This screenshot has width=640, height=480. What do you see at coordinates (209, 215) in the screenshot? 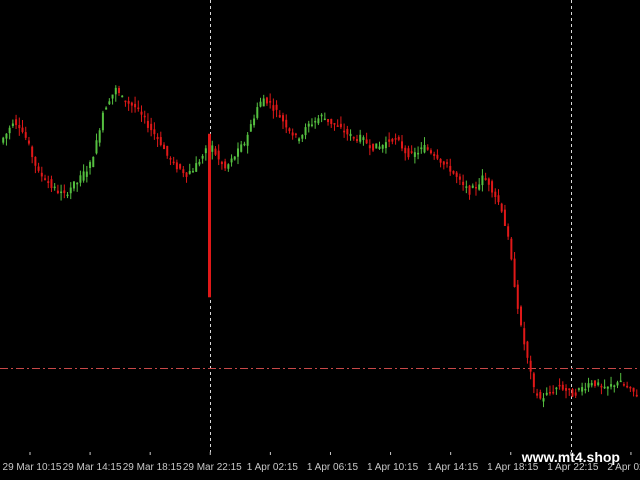
I see `candle-spike` at bounding box center [209, 215].